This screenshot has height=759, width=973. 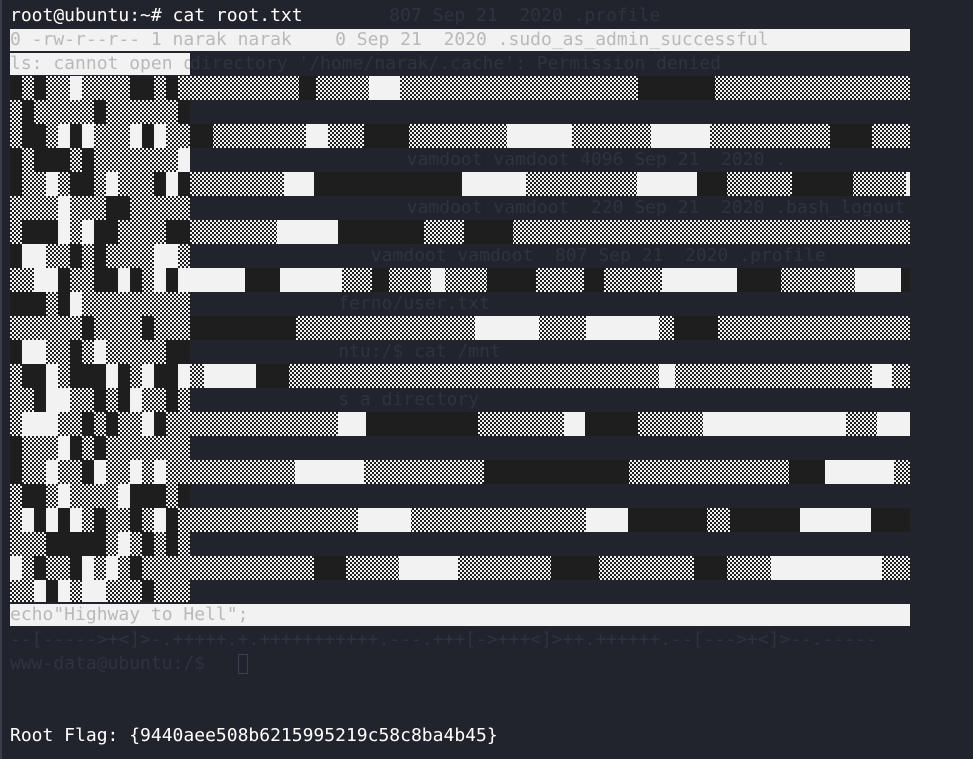 What do you see at coordinates (460, 615) in the screenshot?
I see `highlighted-output-line-3: echo"Highway to Hell";` at bounding box center [460, 615].